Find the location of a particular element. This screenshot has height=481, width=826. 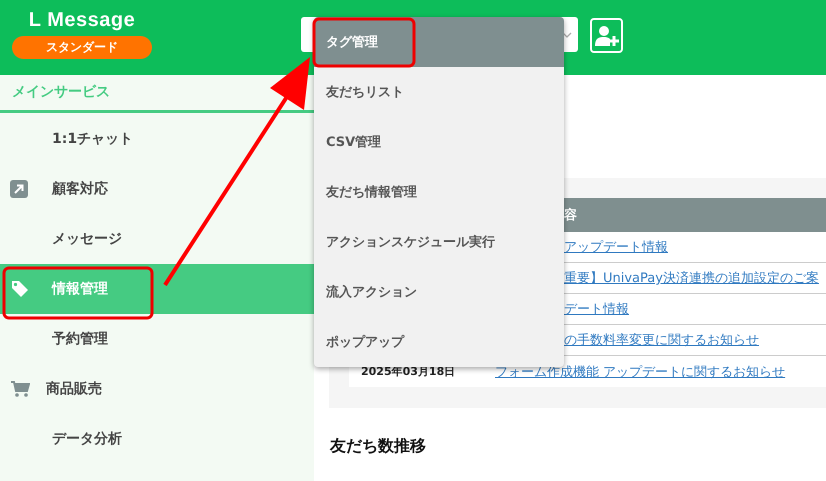

add-user-icon is located at coordinates (606, 35).